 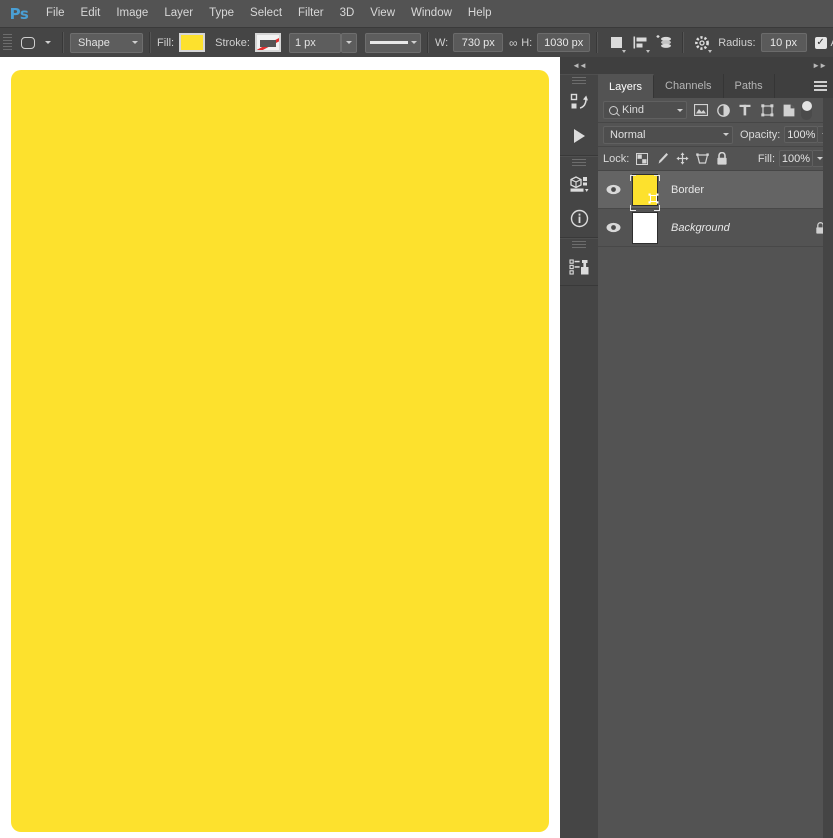 I want to click on history-panel-icon, so click(x=579, y=102).